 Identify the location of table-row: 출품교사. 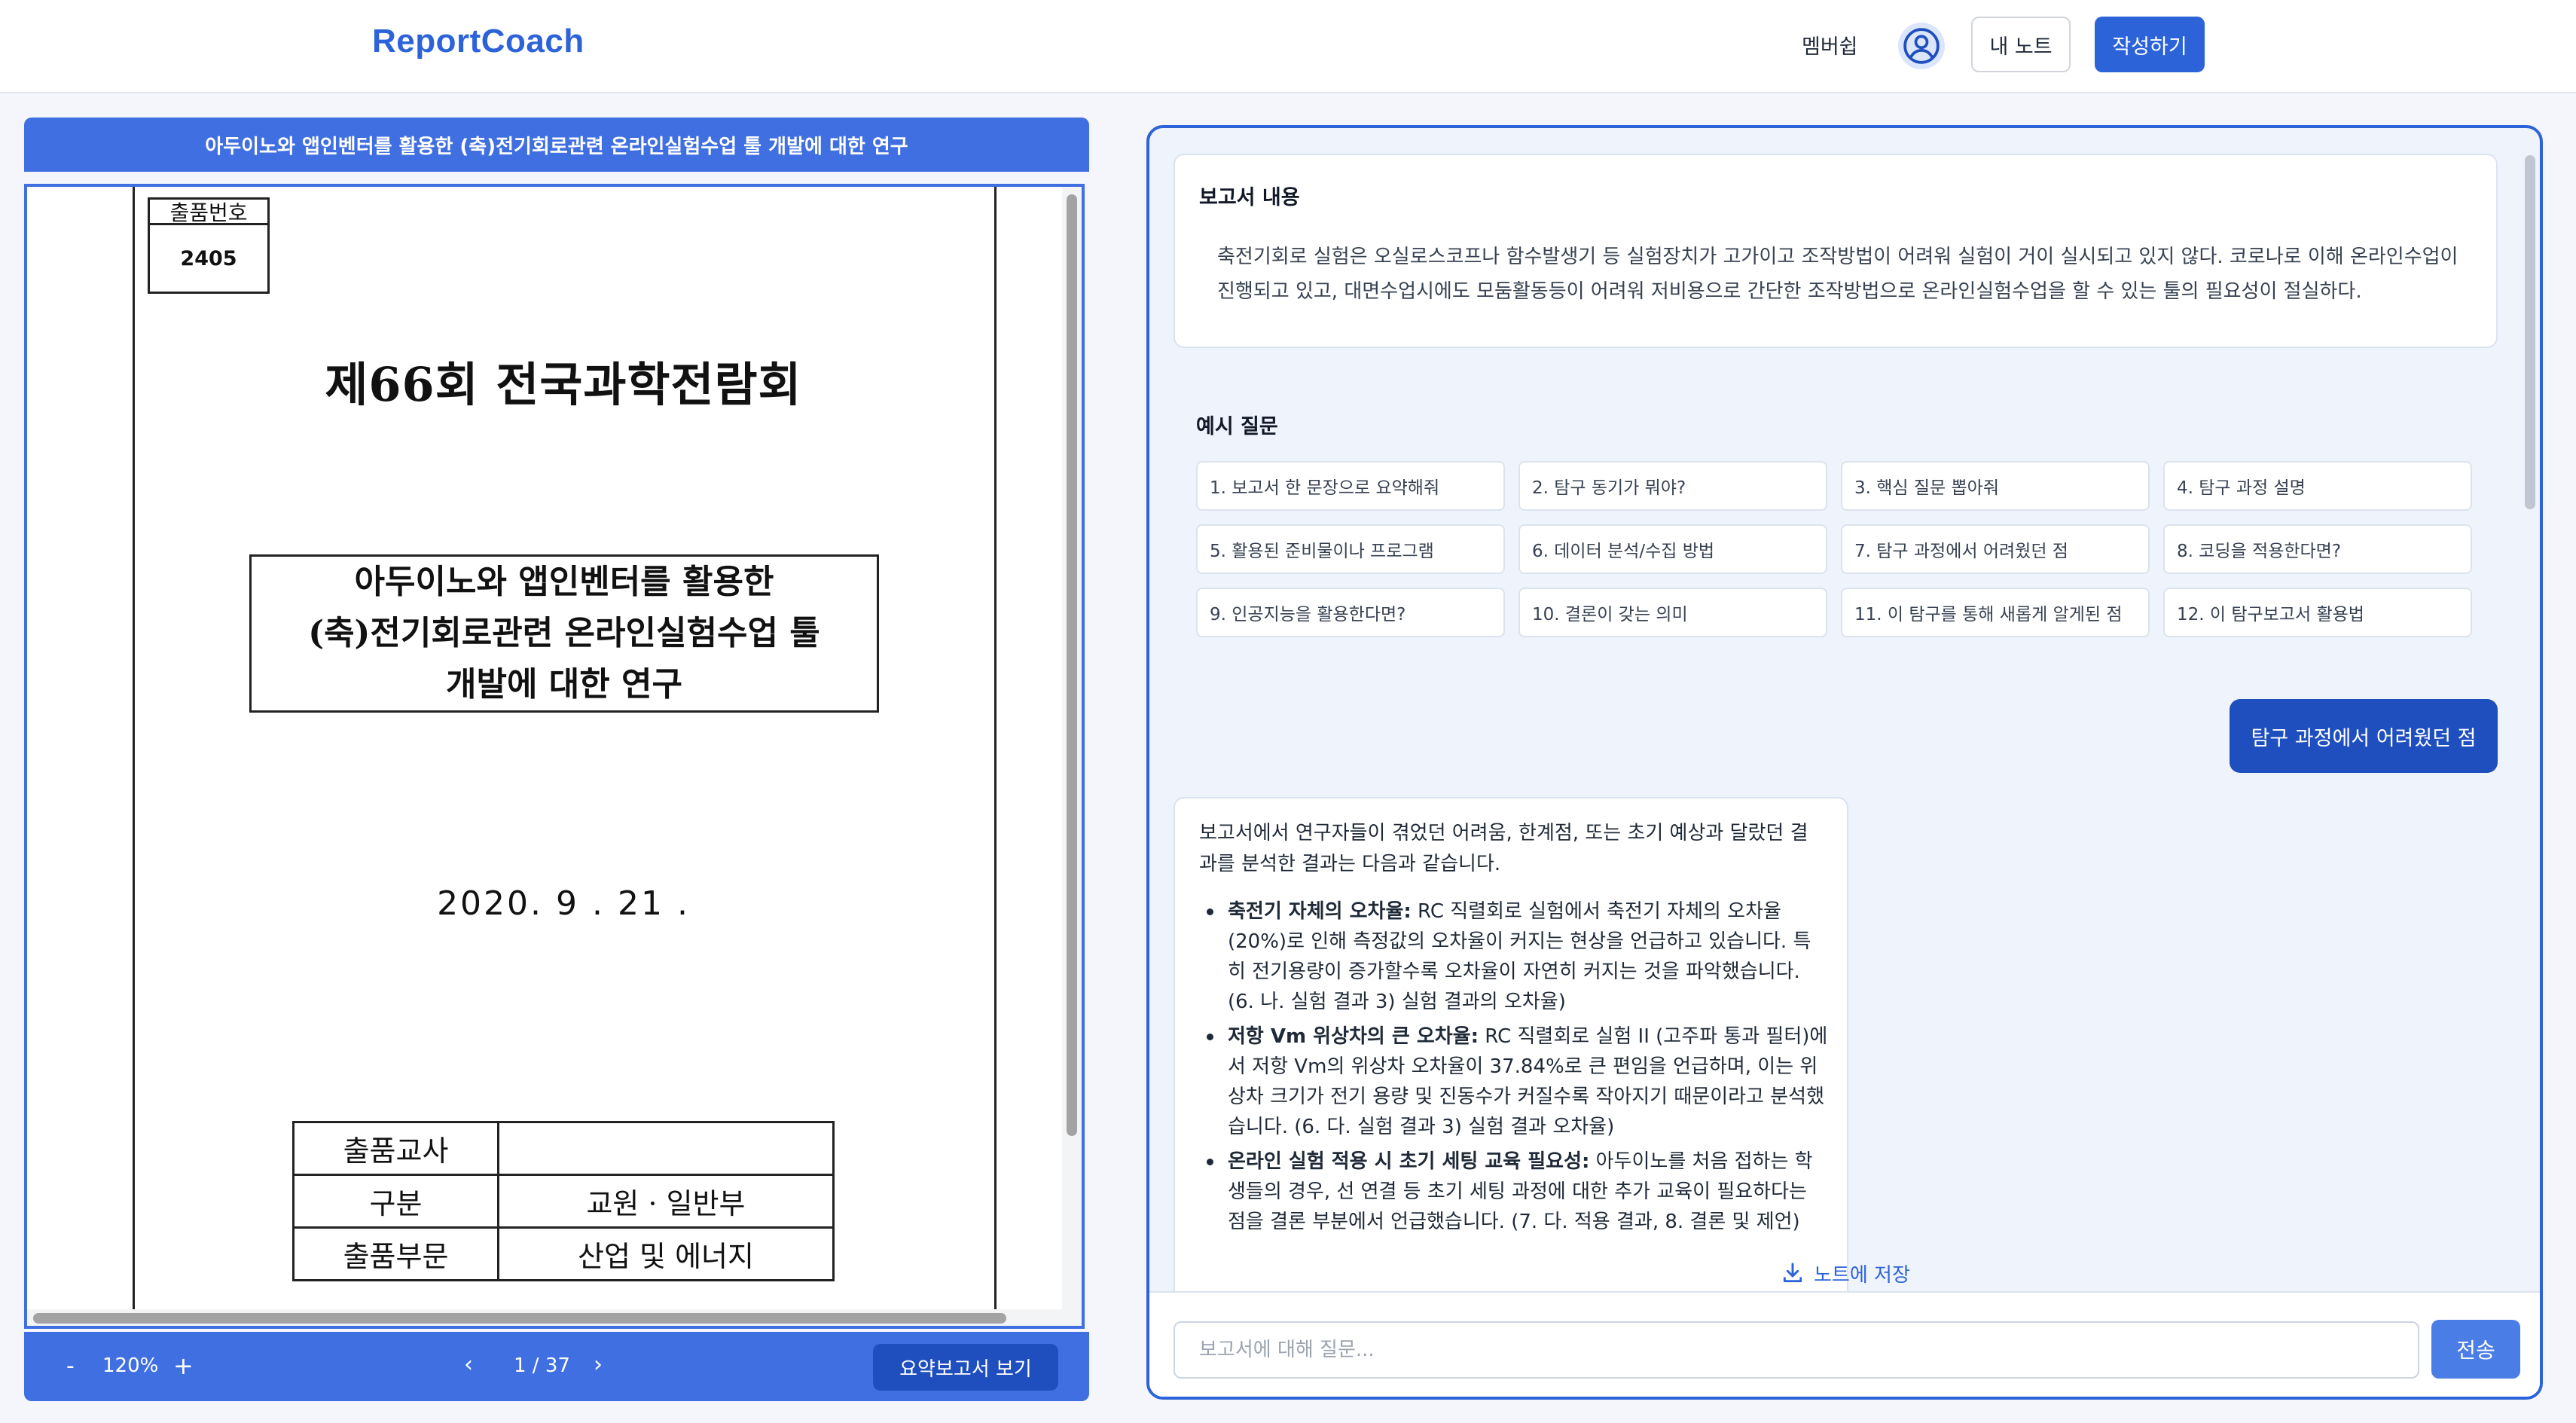
(563, 1148).